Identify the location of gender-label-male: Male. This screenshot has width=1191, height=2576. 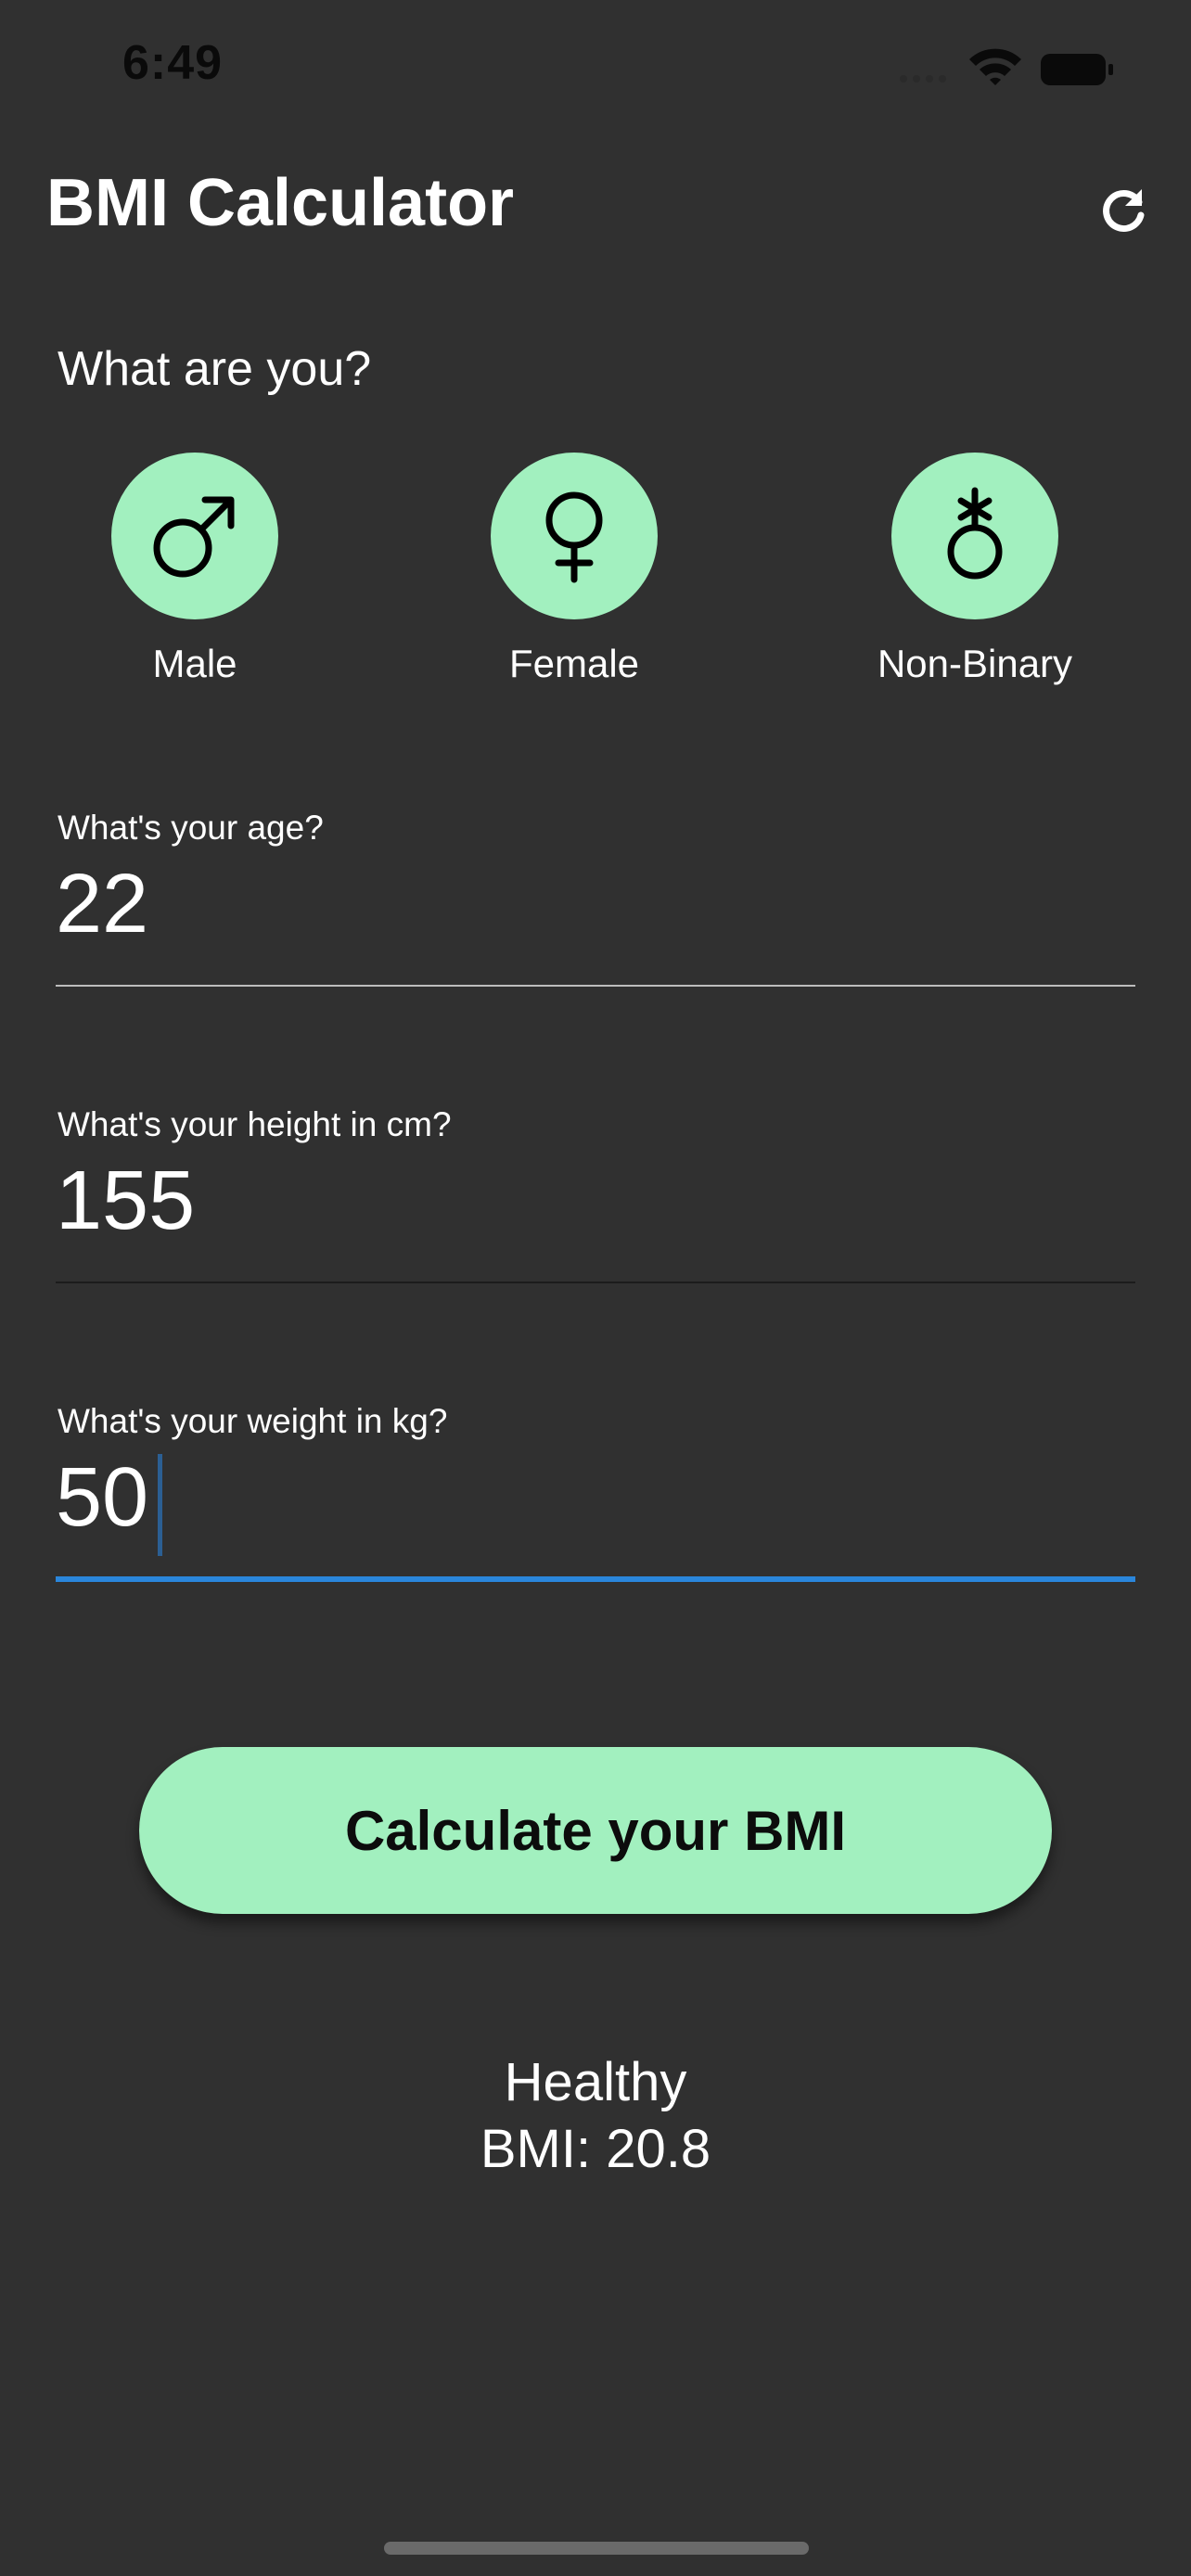
(194, 663).